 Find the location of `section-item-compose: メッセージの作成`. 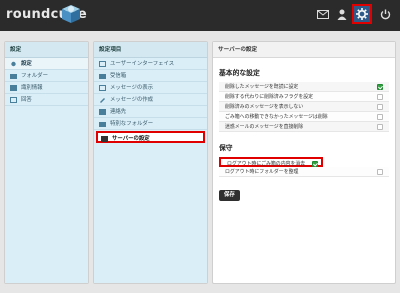

section-item-compose: メッセージの作成 is located at coordinates (150, 100).